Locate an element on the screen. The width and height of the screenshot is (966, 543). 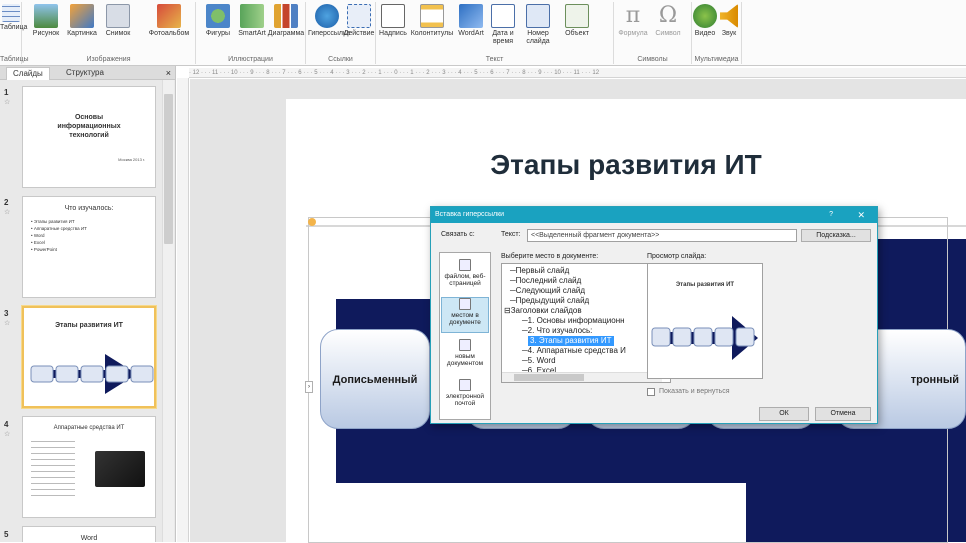
button-label: Дата и время is located at coordinates (503, 37).